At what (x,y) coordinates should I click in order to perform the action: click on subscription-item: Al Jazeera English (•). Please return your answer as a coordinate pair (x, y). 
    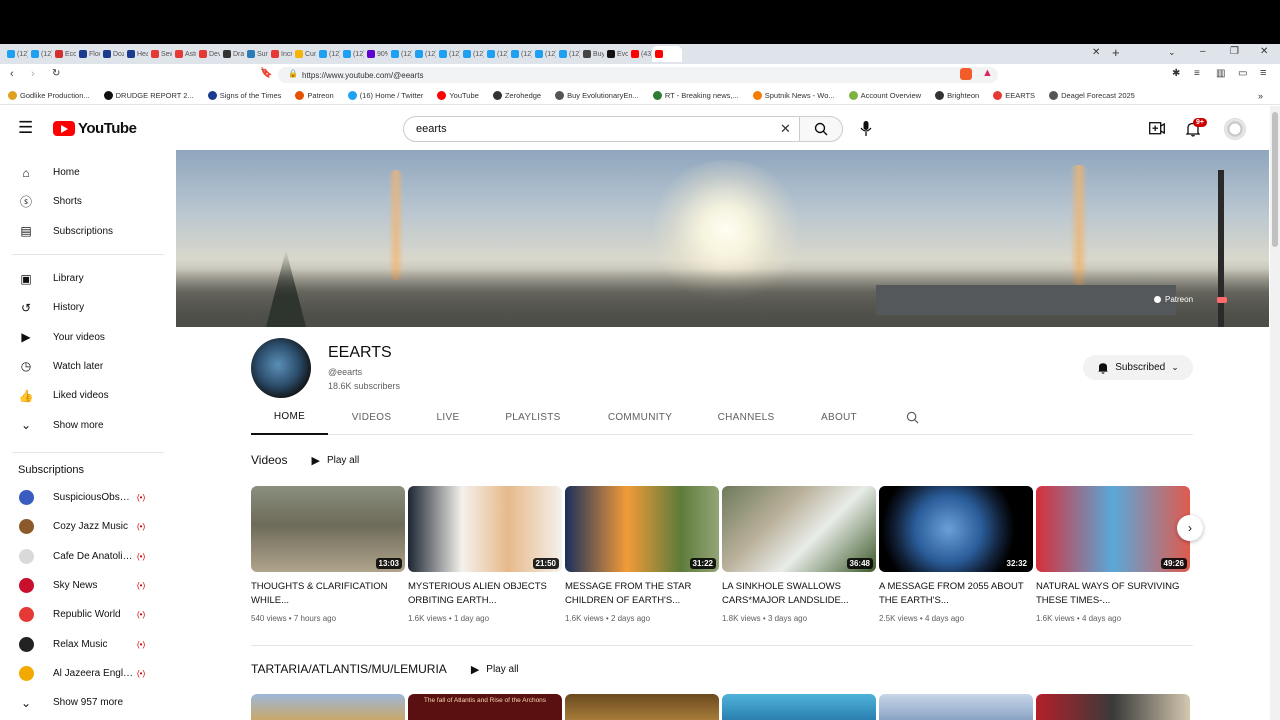
    Looking at the image, I should click on (82, 673).